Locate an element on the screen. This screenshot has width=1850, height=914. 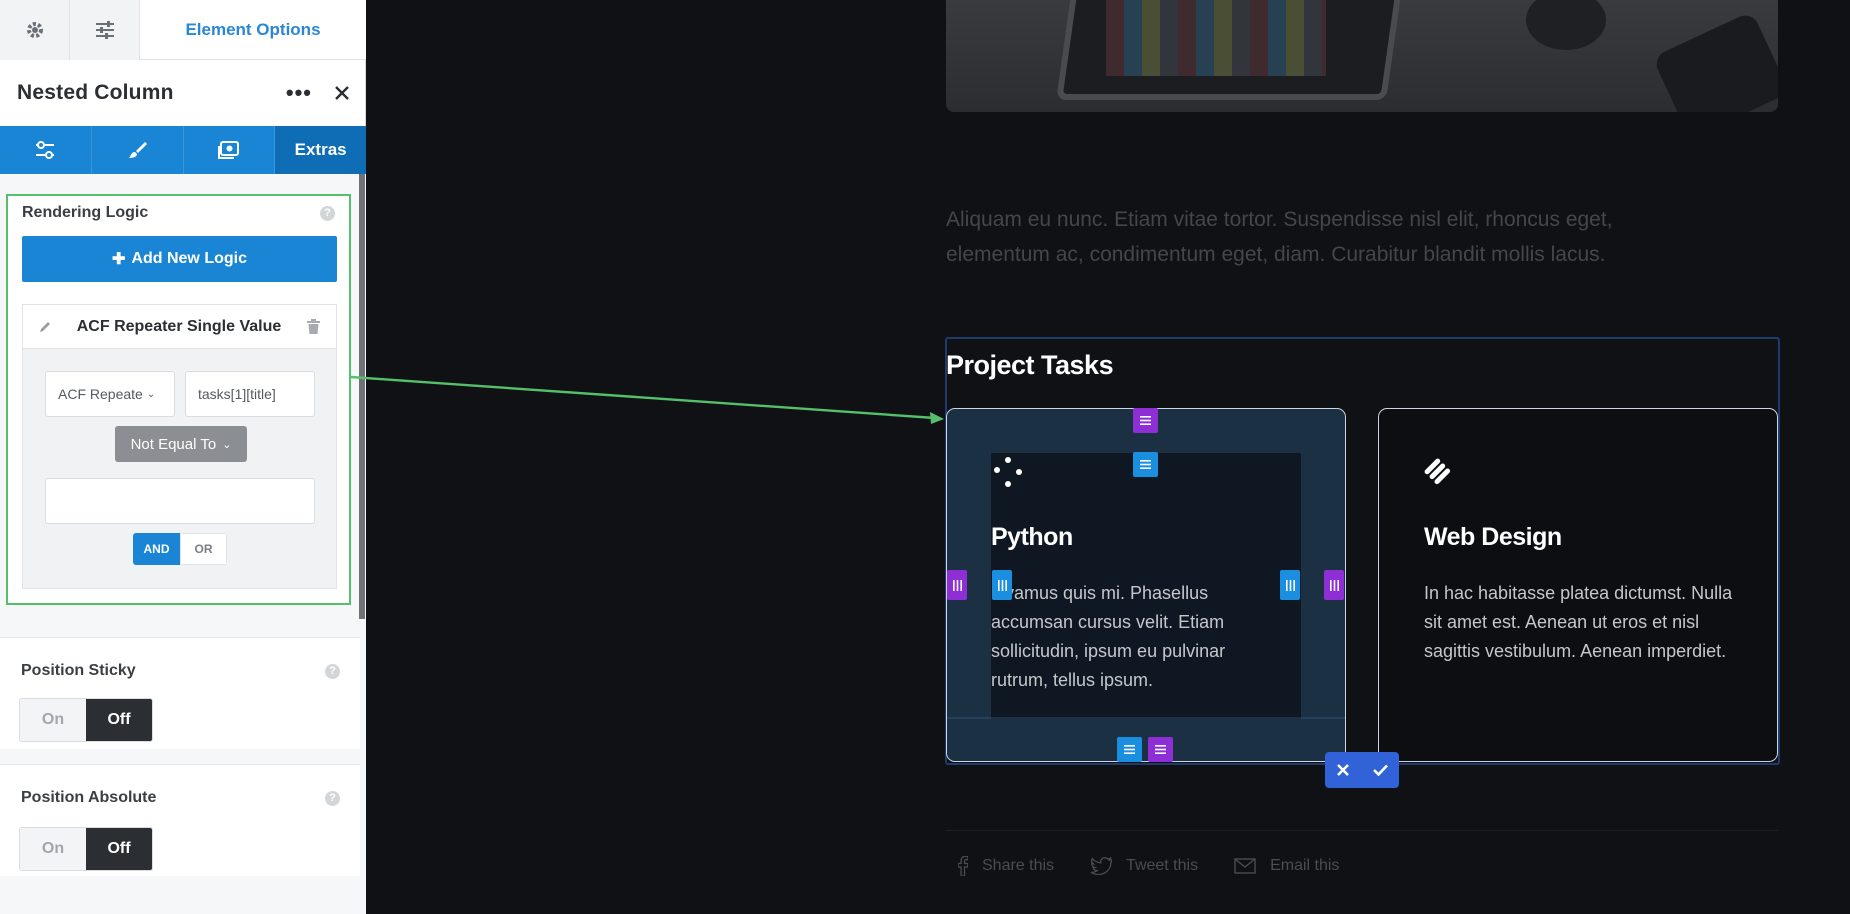
share-twitter-link: Tweet this is located at coordinates (1144, 866).